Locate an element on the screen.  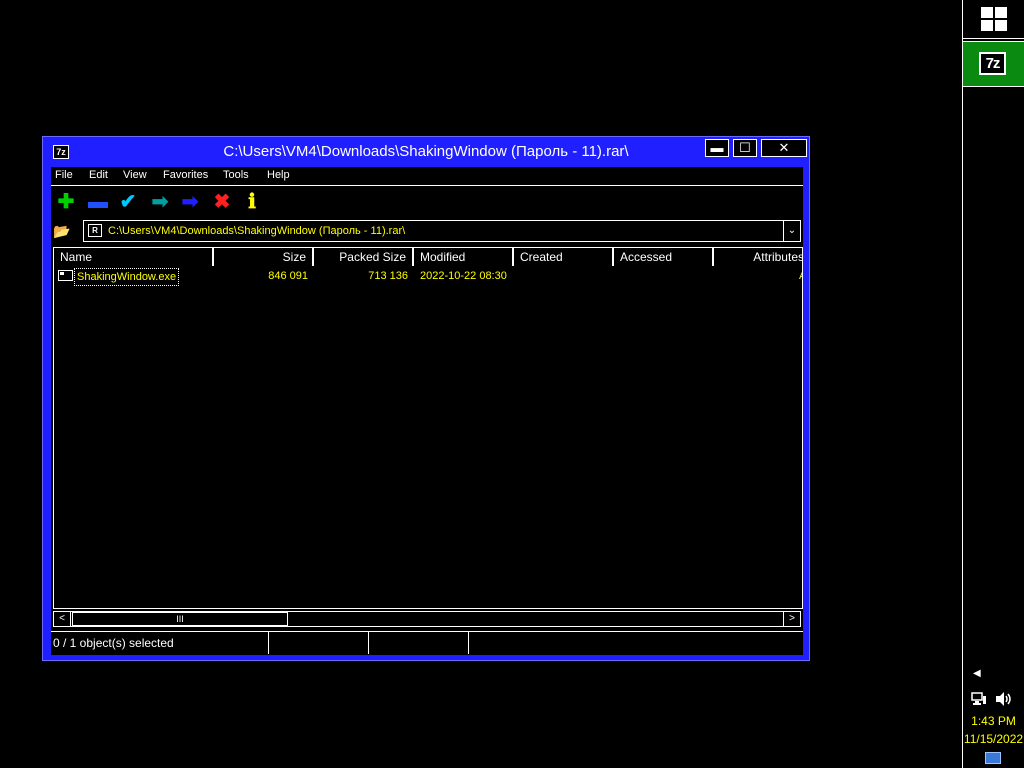
clock-date: 11/15/2022 is located at coordinates (993, 739).